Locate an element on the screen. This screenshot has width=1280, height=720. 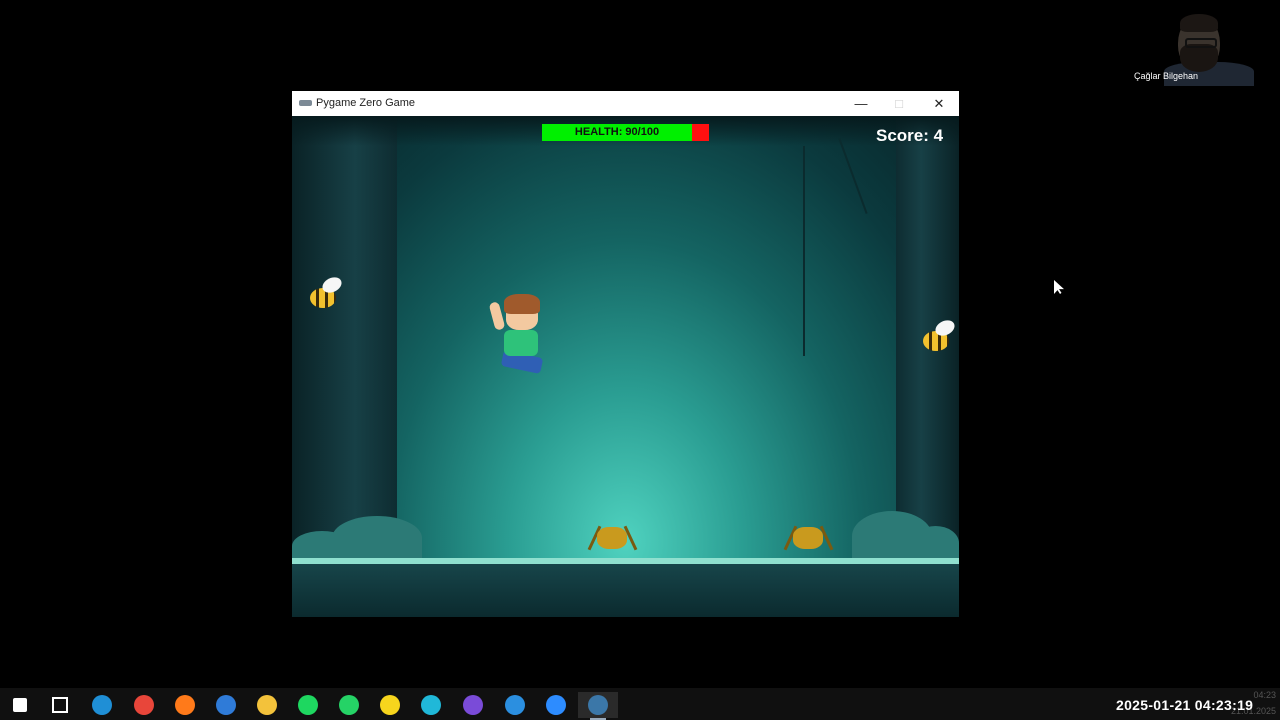
whatsapp-icon is located at coordinates (349, 705).